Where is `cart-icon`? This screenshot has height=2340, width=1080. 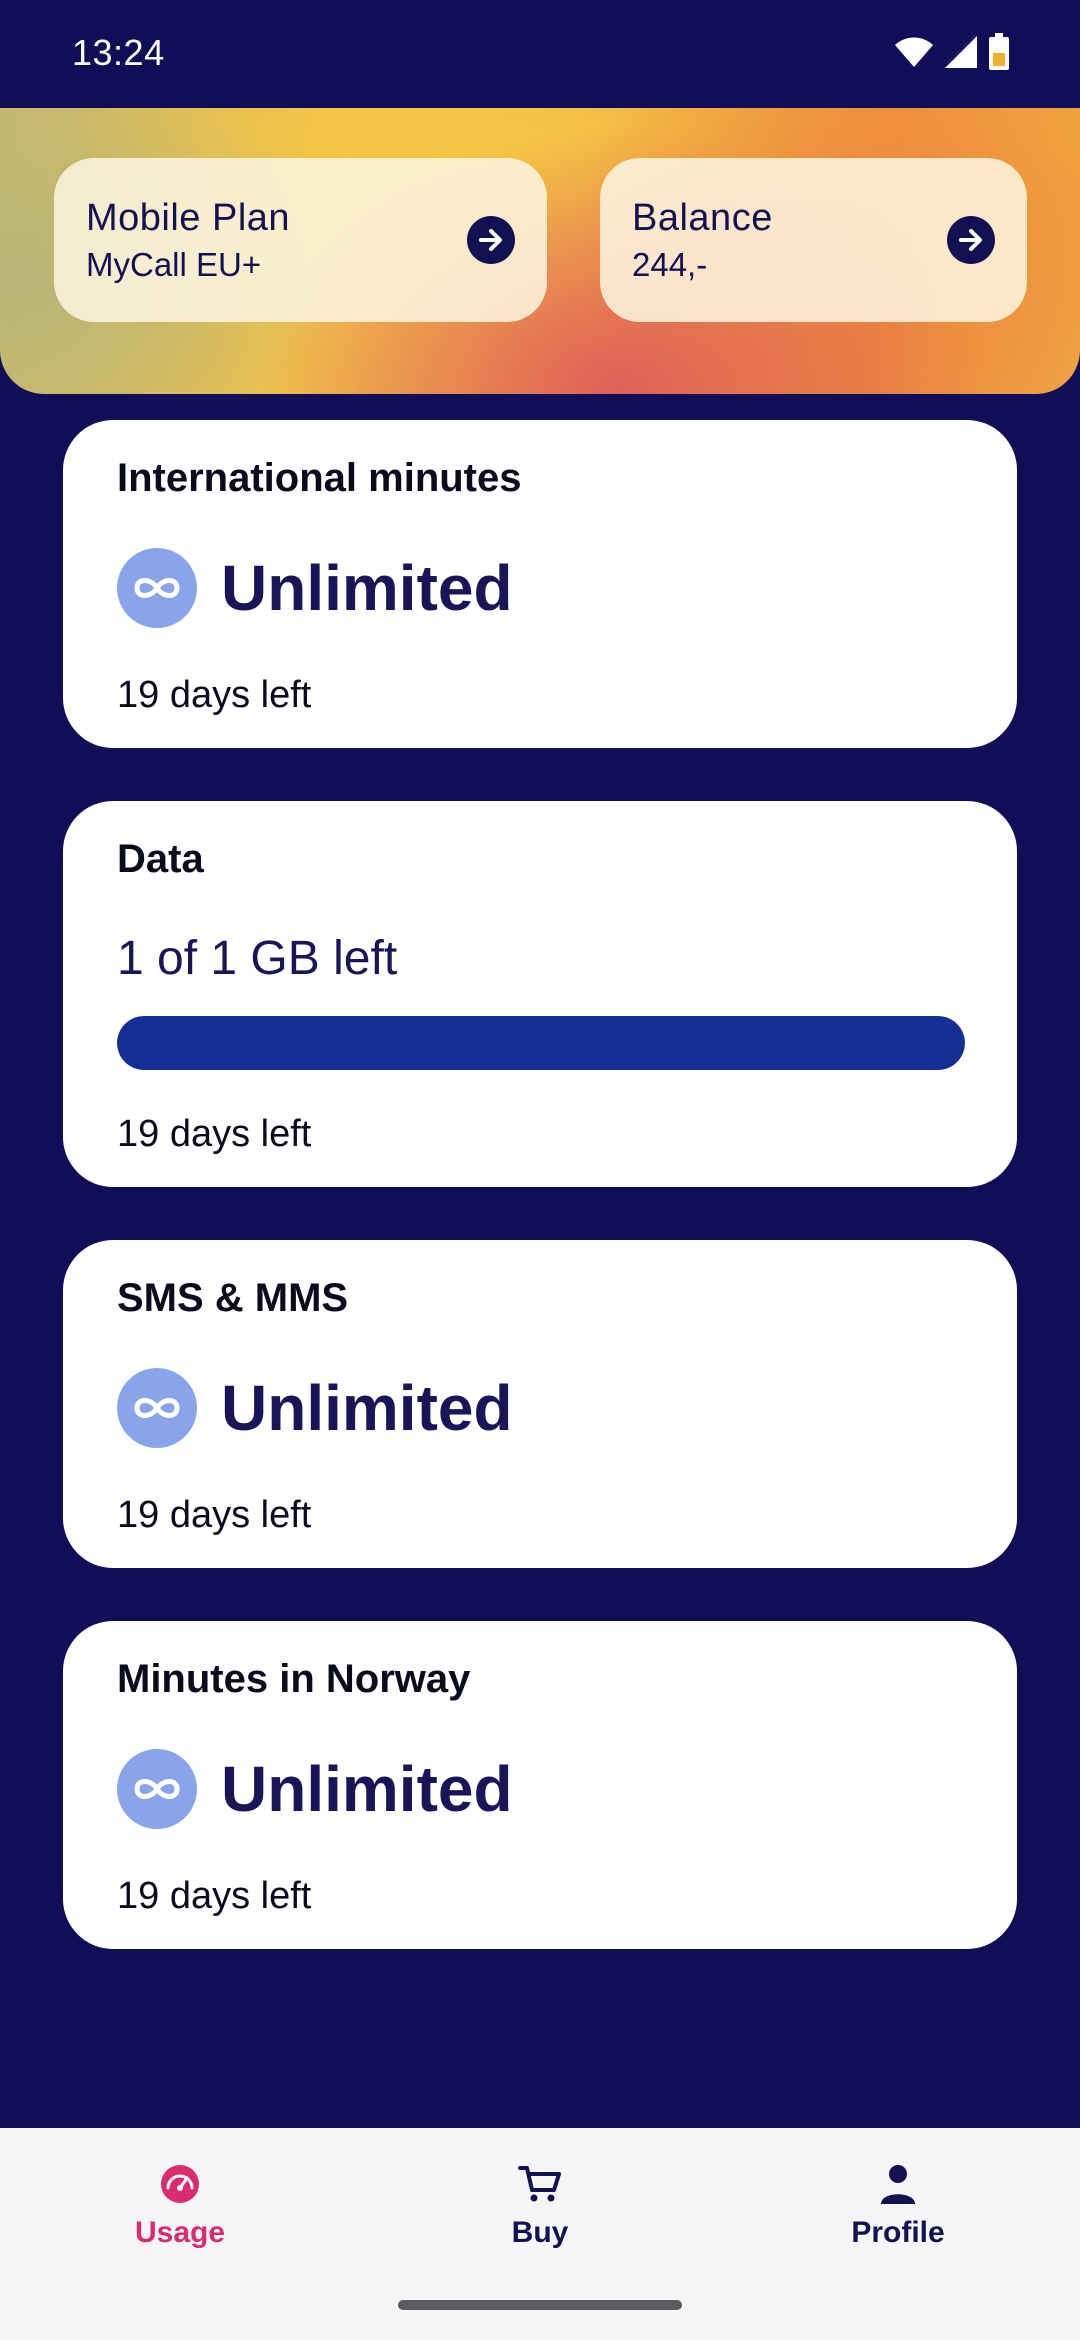 cart-icon is located at coordinates (540, 2184).